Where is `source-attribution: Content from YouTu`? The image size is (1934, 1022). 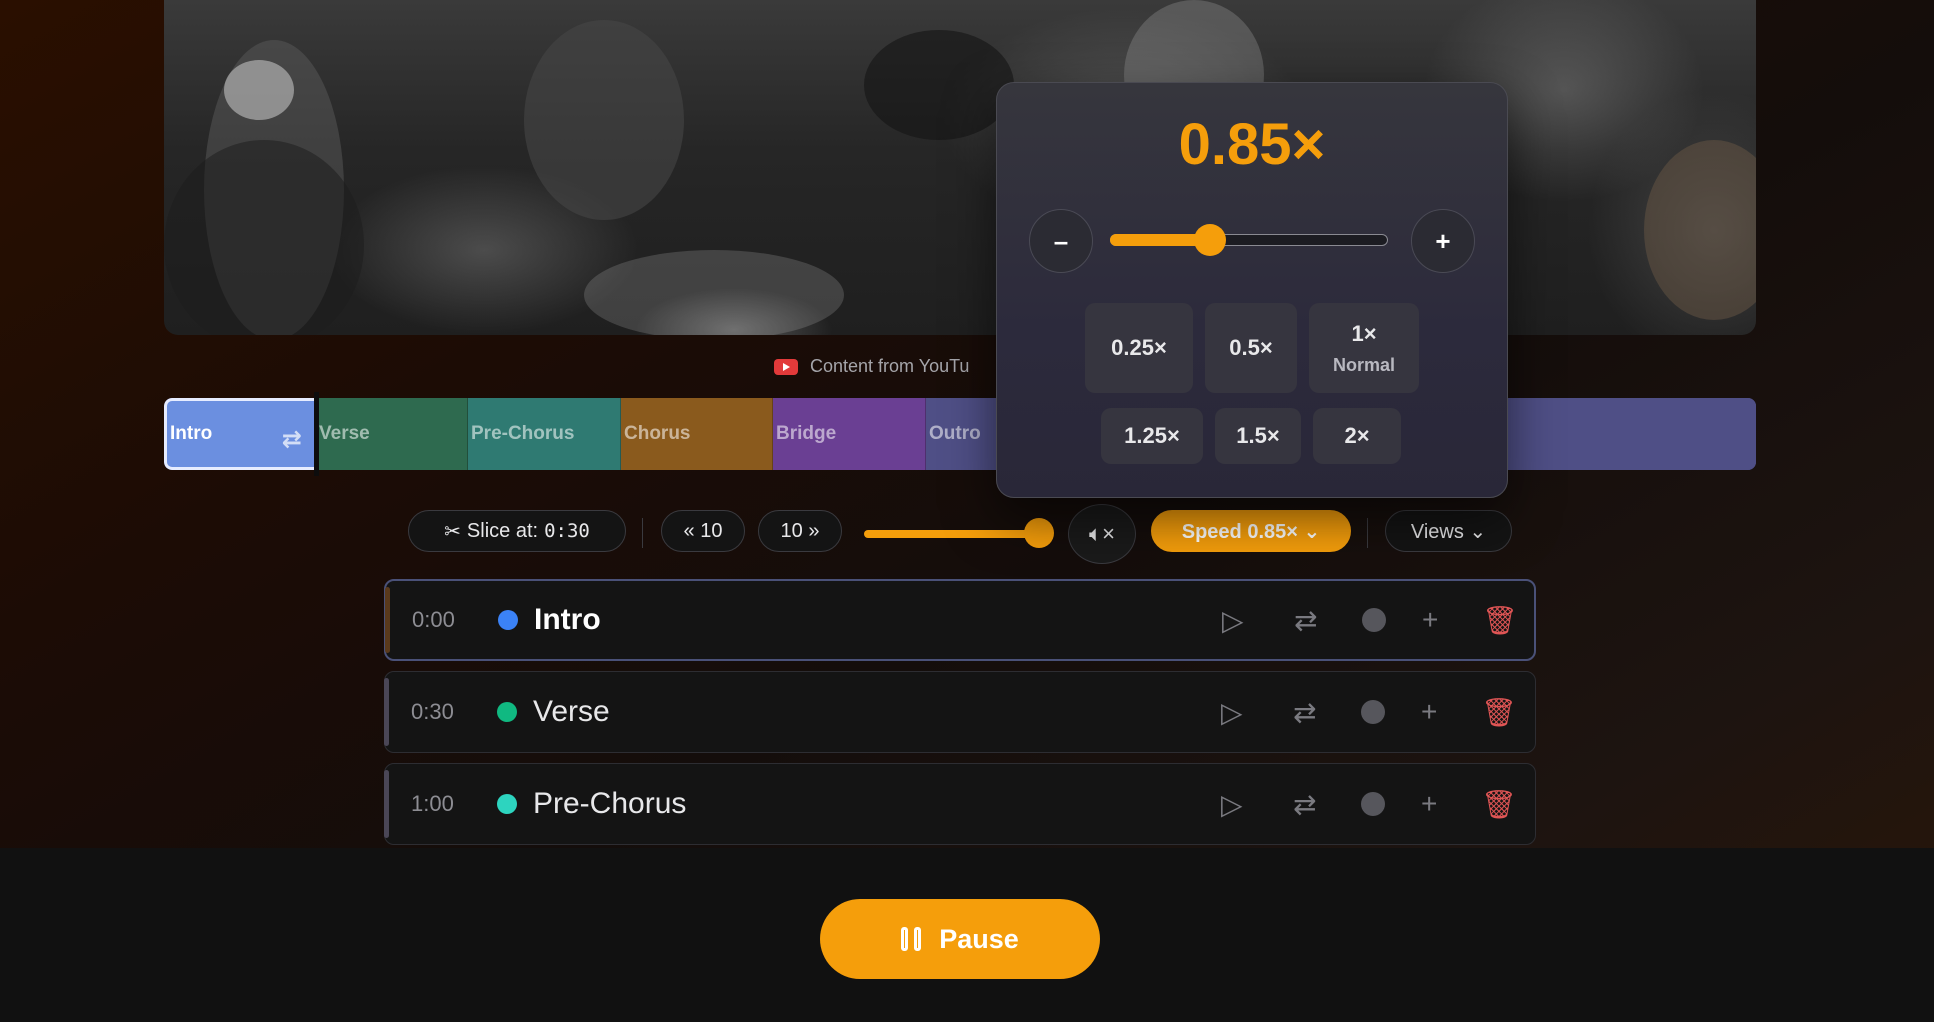 source-attribution: Content from YouTu is located at coordinates (871, 366).